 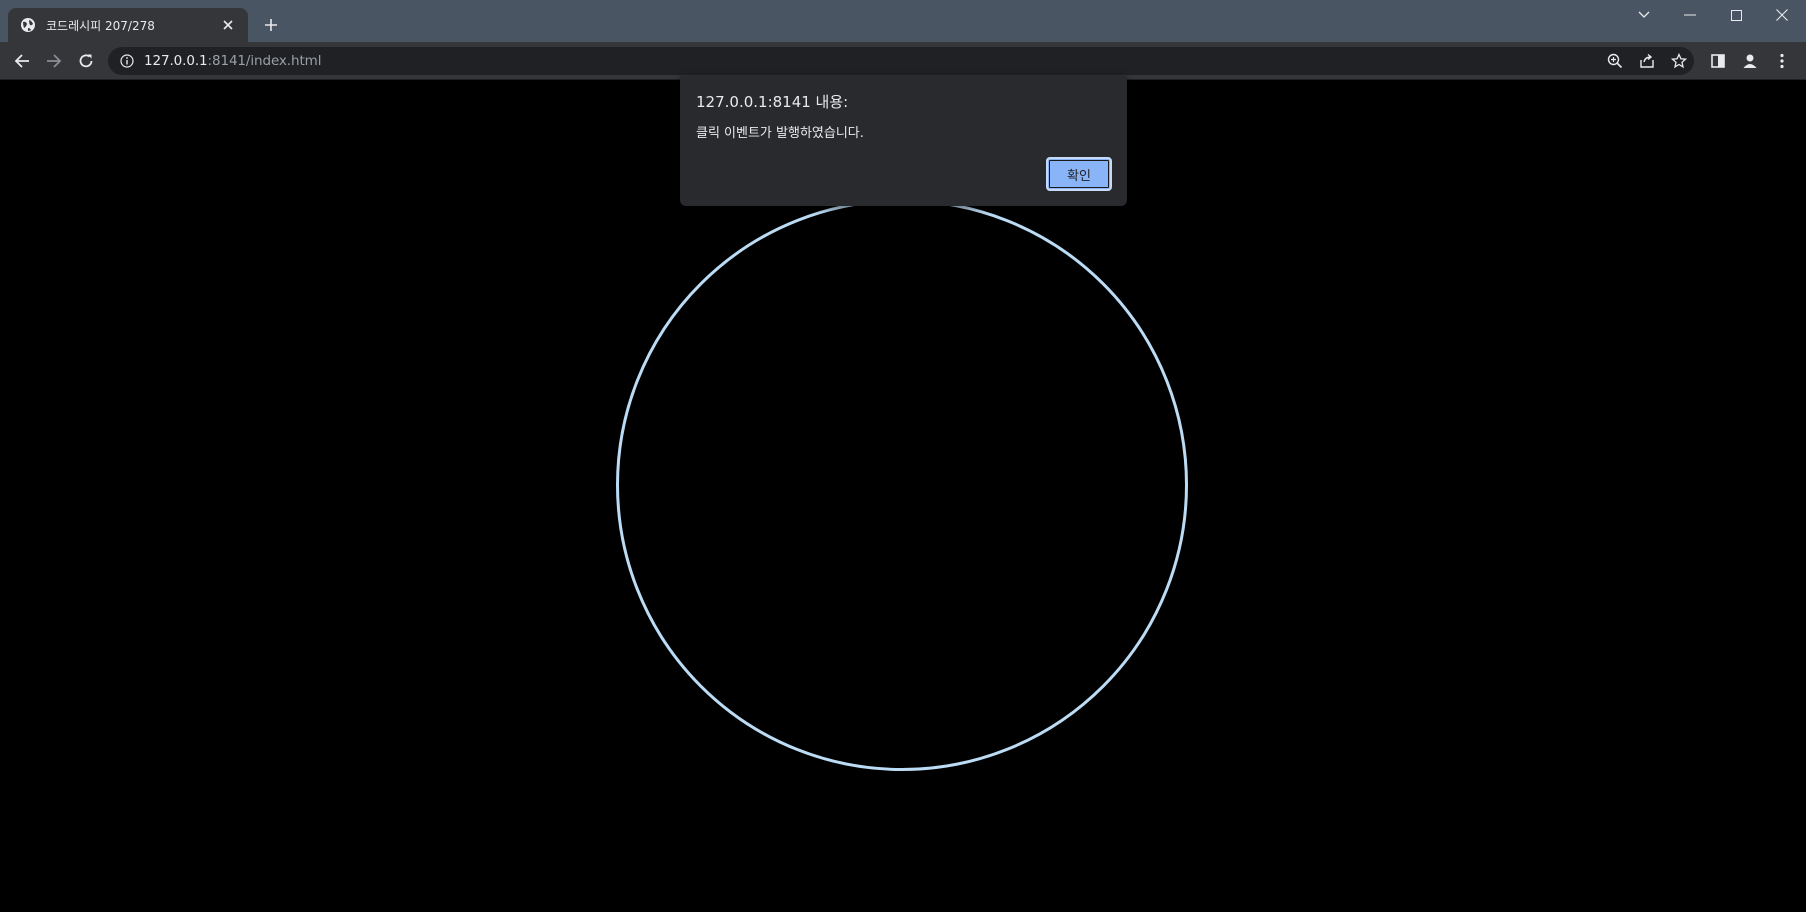 I want to click on url-path: :8141/index.html, so click(x=264, y=61).